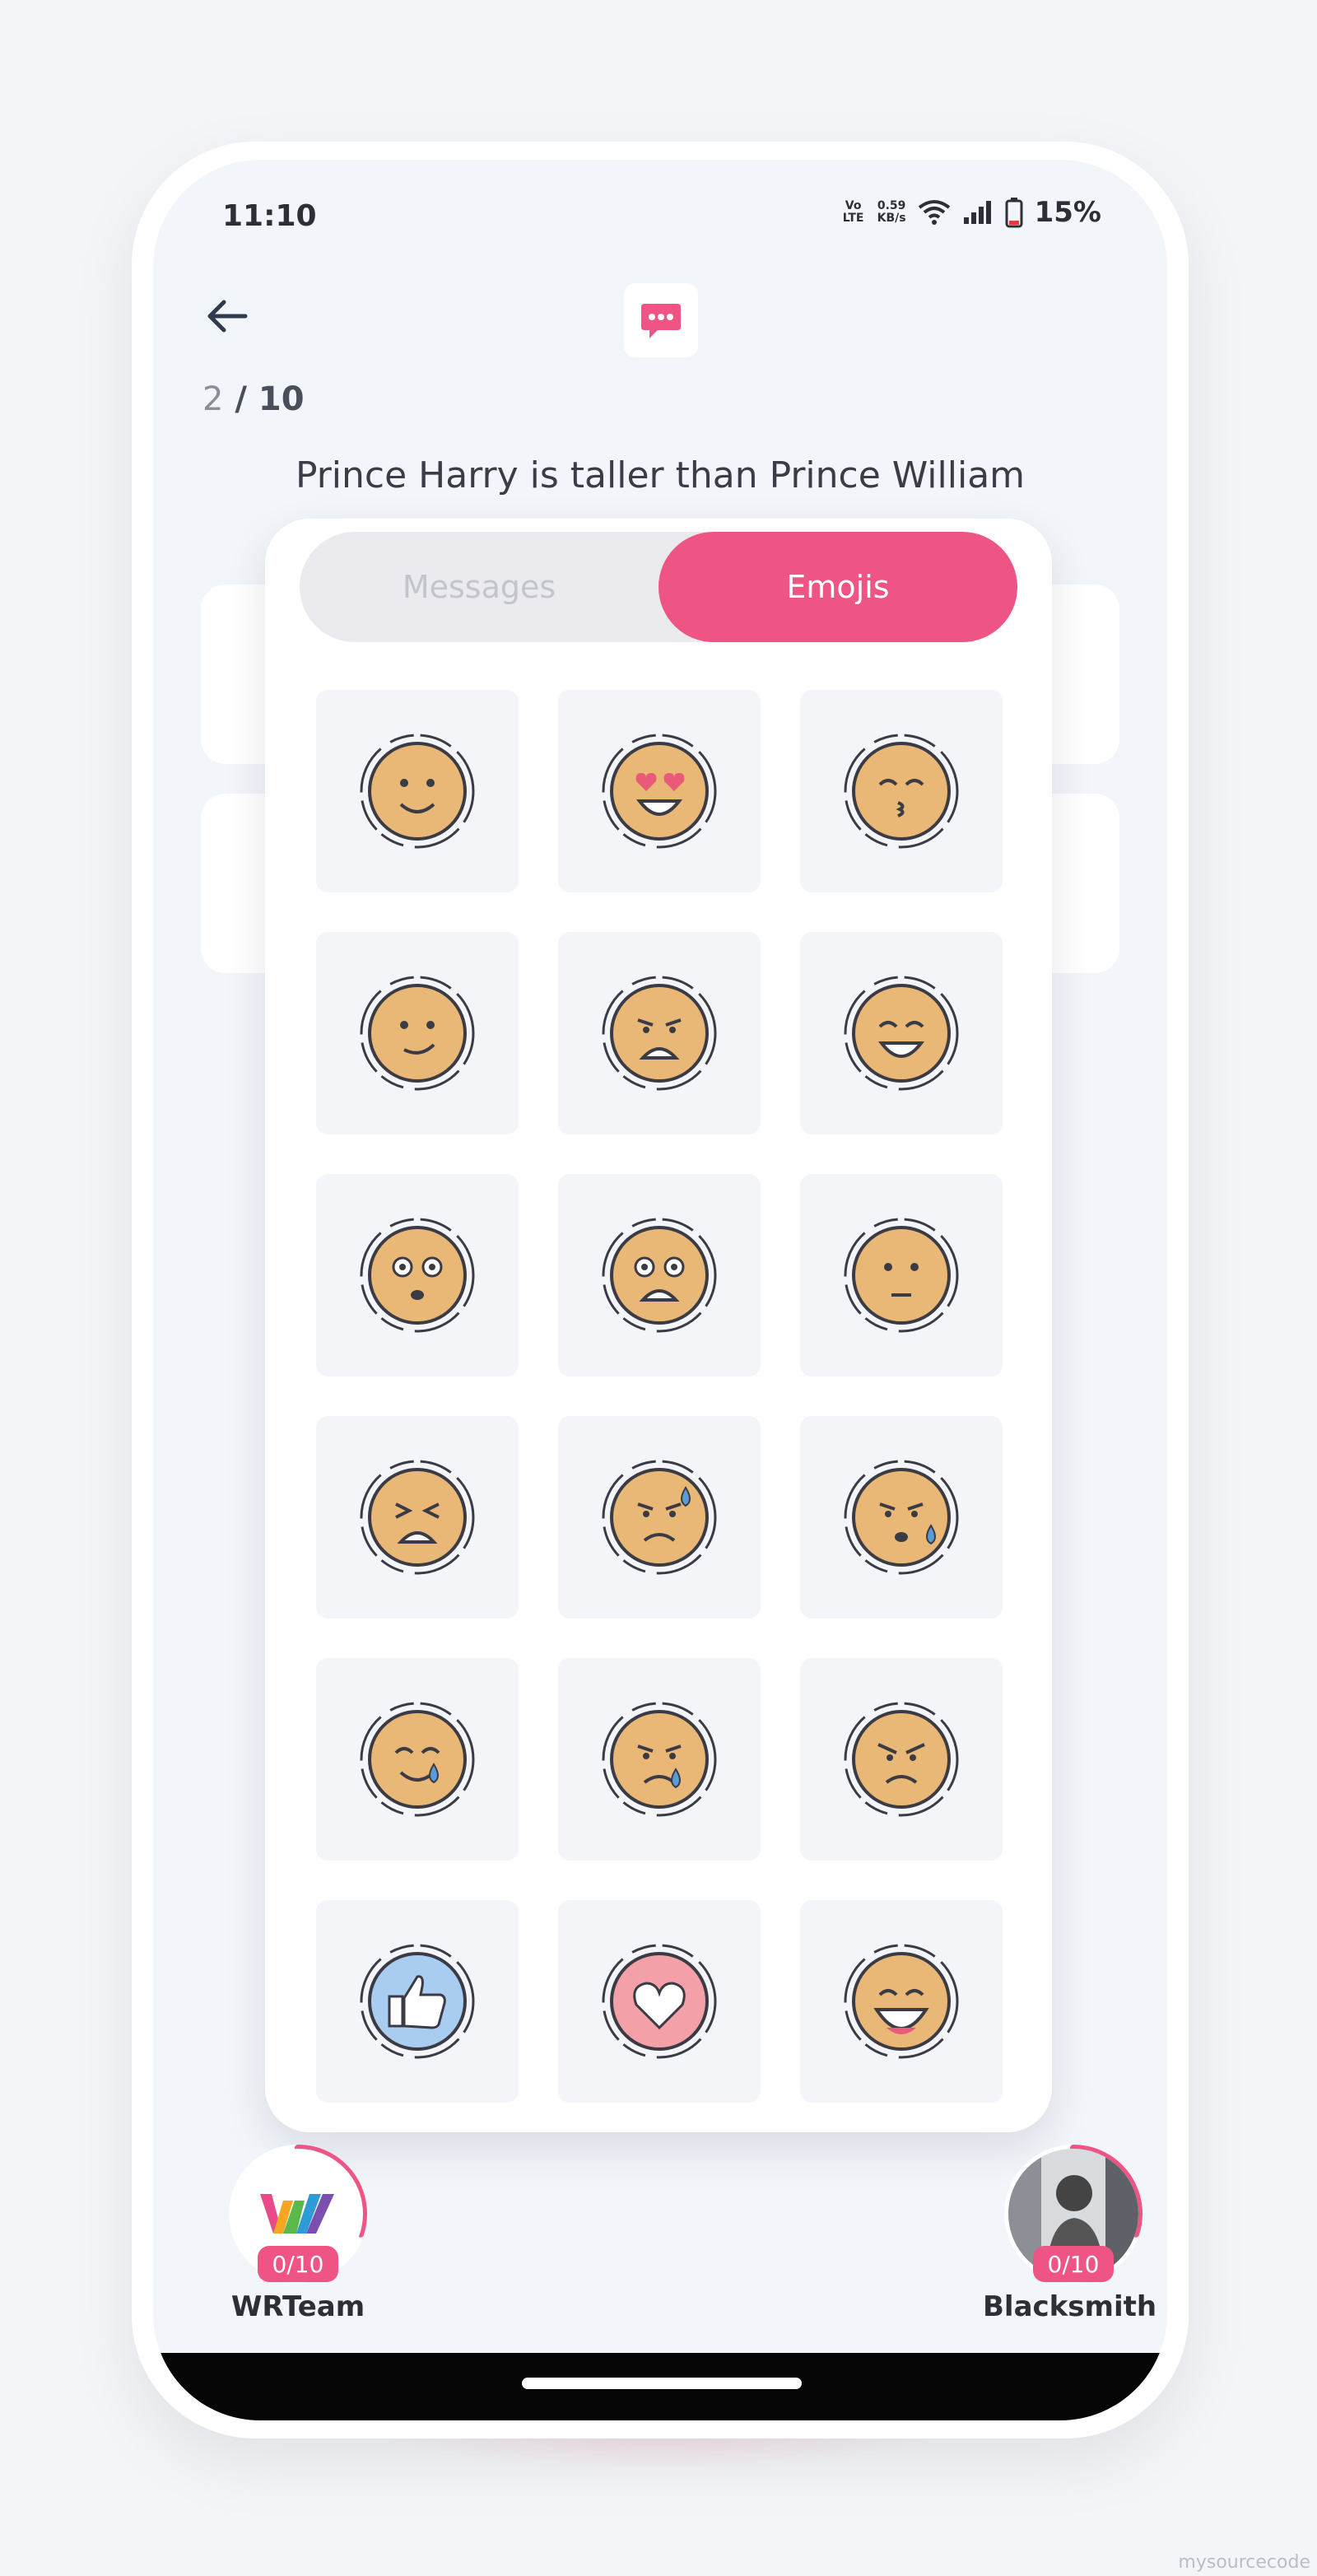  What do you see at coordinates (213, 399) in the screenshot?
I see `current-question: 2` at bounding box center [213, 399].